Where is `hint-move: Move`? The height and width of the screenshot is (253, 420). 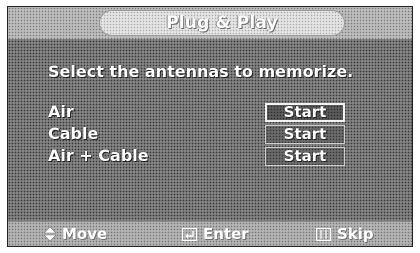 hint-move: Move is located at coordinates (75, 234).